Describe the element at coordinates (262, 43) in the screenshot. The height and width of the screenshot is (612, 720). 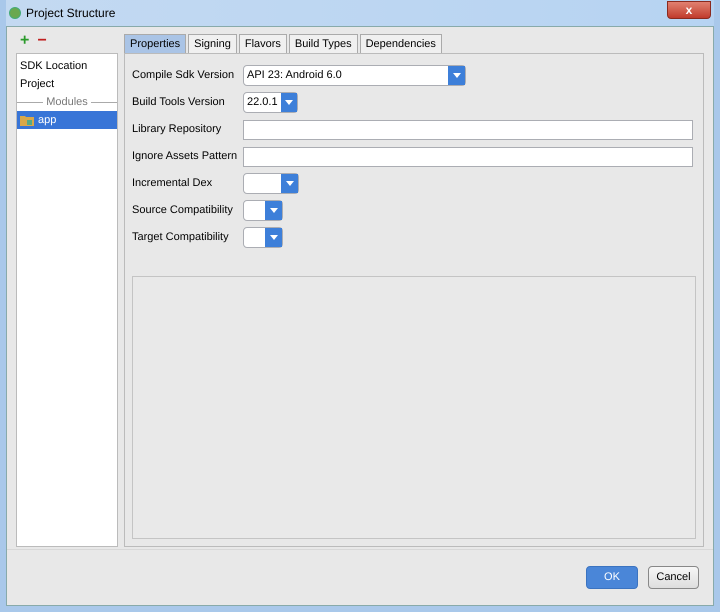
I see `tab: Flavors` at that location.